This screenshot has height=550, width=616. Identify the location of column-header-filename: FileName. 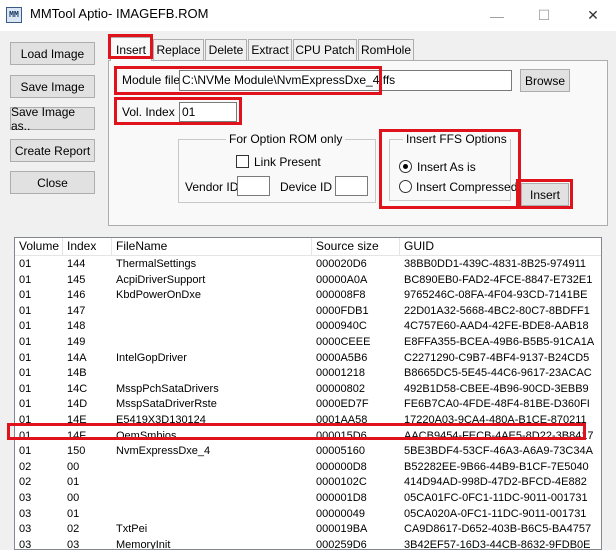
(212, 247).